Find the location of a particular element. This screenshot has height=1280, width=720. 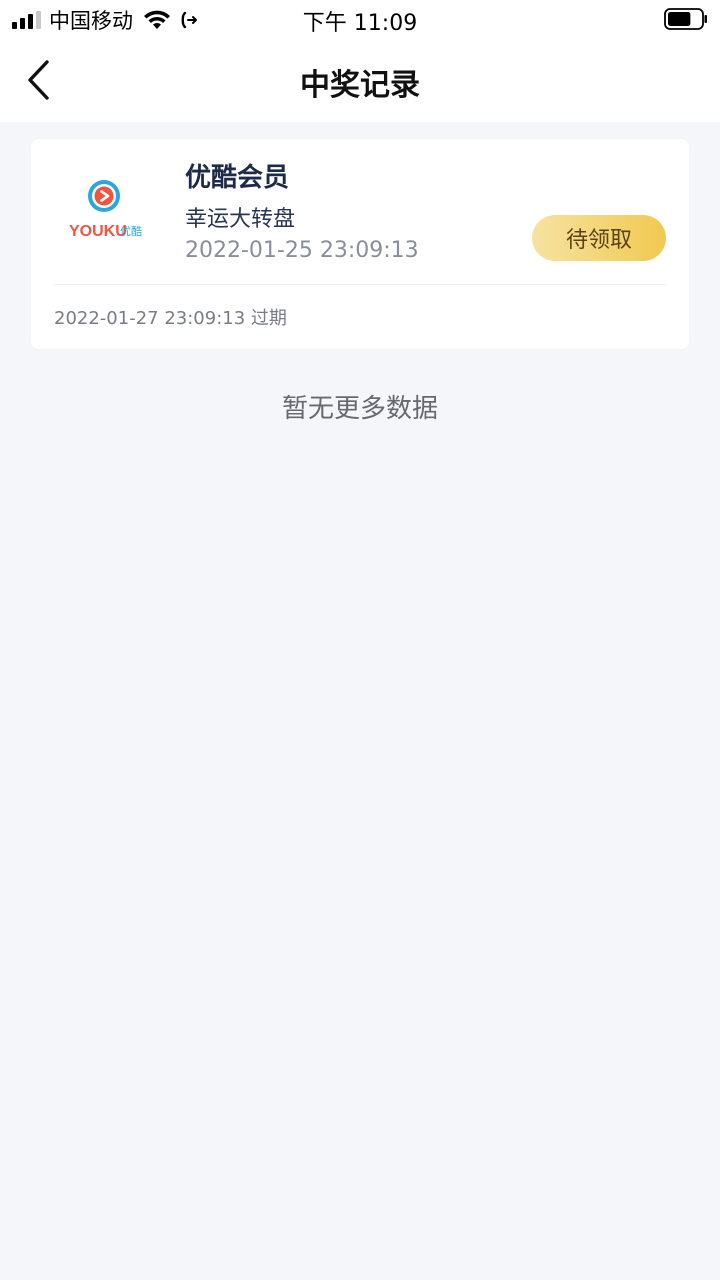

expire-time: 2022-01-27 23:09:13 过期 is located at coordinates (170, 318).